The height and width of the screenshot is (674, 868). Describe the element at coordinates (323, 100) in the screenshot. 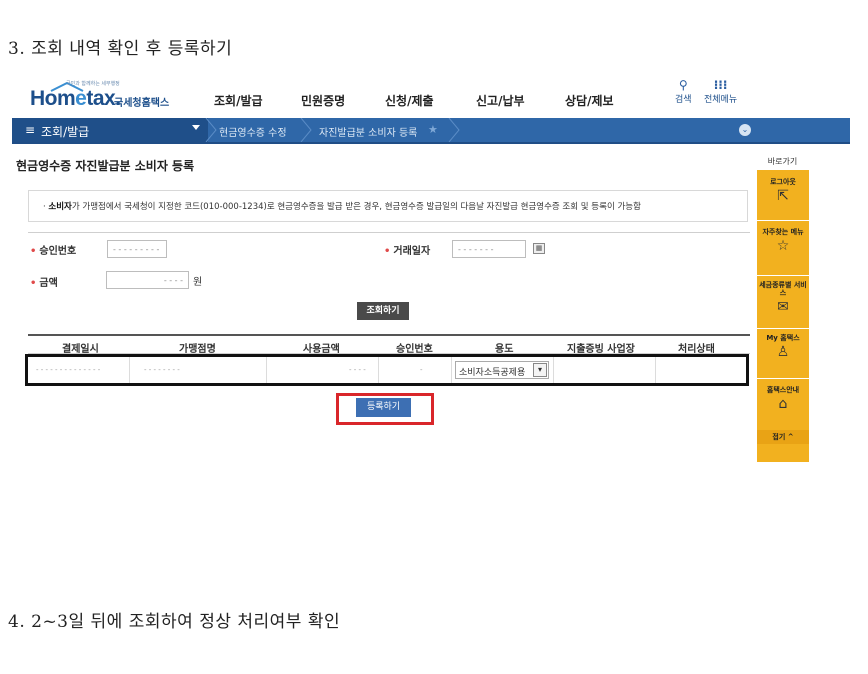

I see `menu-certificates: 민원증명` at that location.